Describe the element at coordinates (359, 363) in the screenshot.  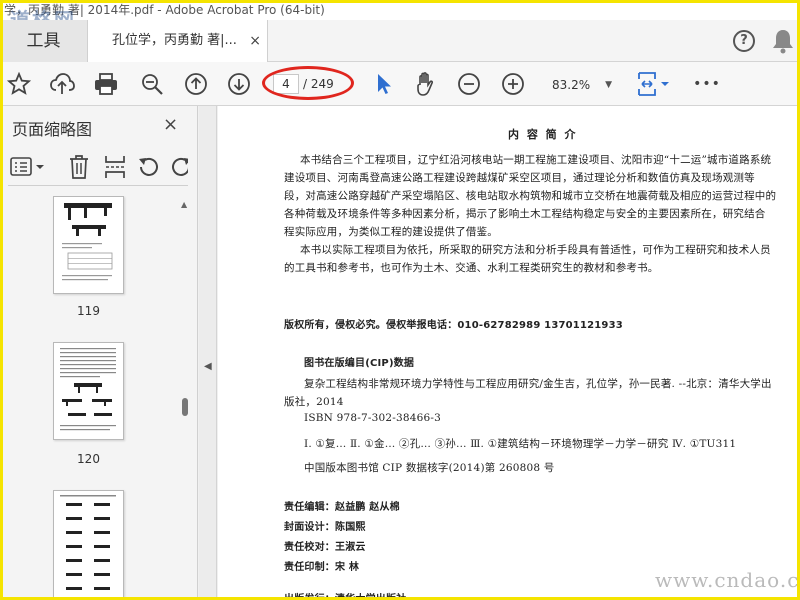
I see `cip-title: 图书在版编目(CIP)数据` at that location.